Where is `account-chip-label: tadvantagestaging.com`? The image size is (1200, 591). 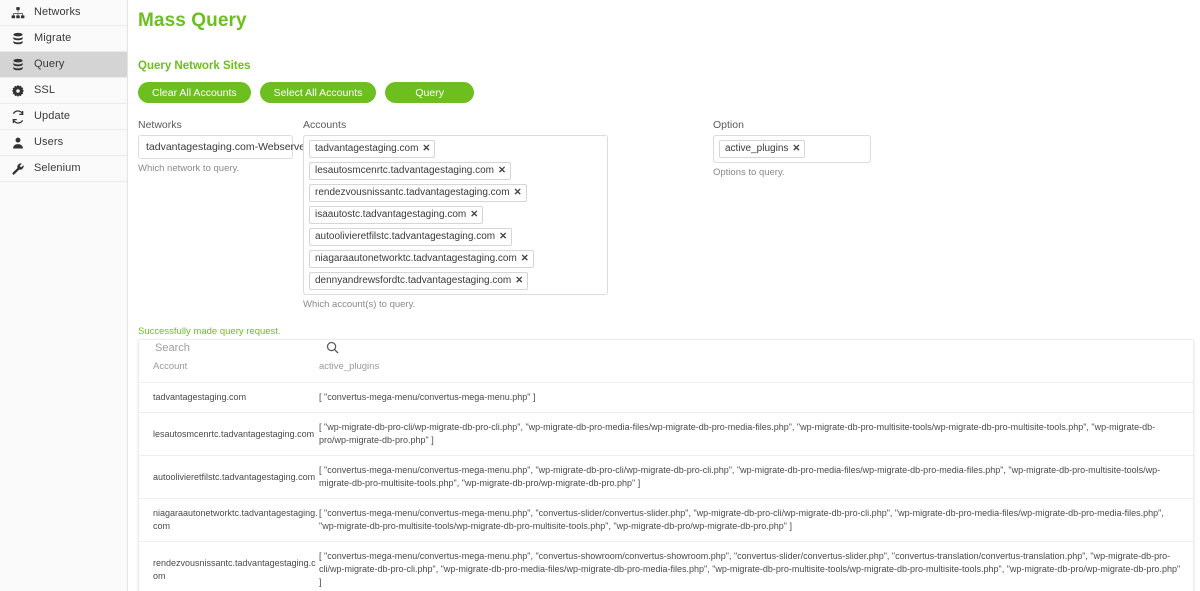
account-chip-label: tadvantagestaging.com is located at coordinates (367, 148).